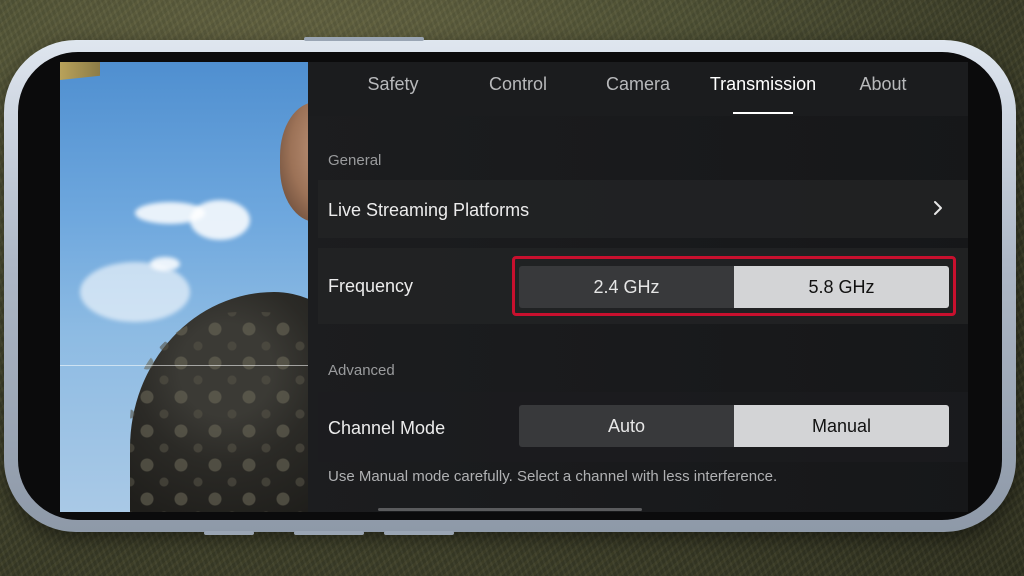 This screenshot has width=1024, height=576. I want to click on tab-about: About, so click(883, 86).